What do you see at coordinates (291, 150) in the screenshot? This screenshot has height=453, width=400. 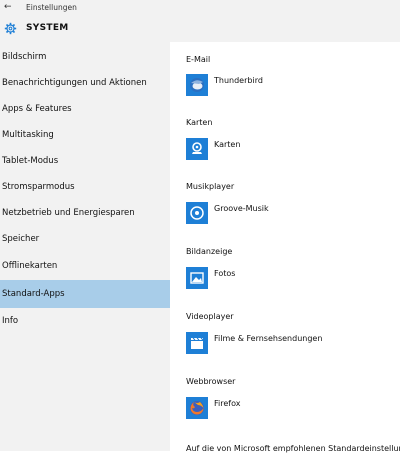 I see `app-selector-maps: Karten` at bounding box center [291, 150].